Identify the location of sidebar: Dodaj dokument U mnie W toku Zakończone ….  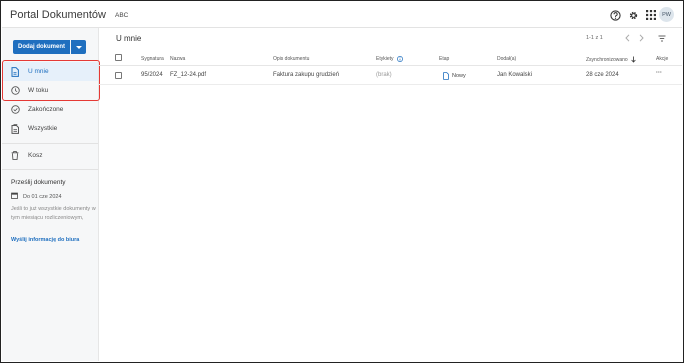
(51, 194).